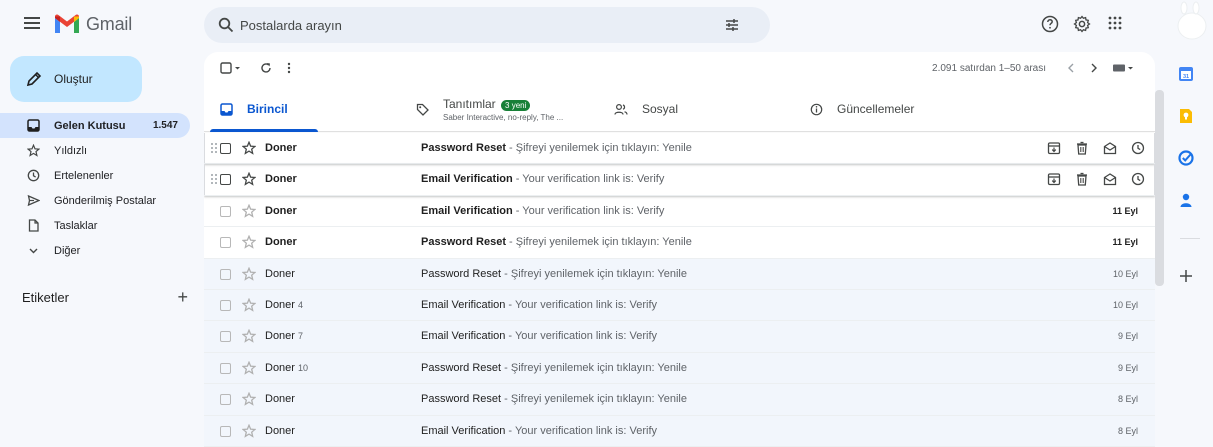 This screenshot has height=447, width=1213. I want to click on search-bar, so click(487, 25).